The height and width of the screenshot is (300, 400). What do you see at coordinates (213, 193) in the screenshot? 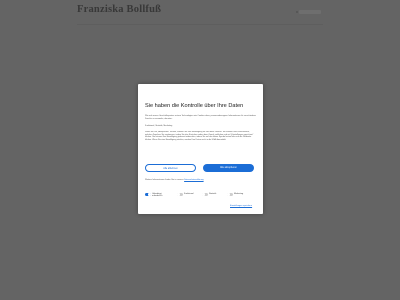
I see `toggle-label-statistics: Statistik` at bounding box center [213, 193].